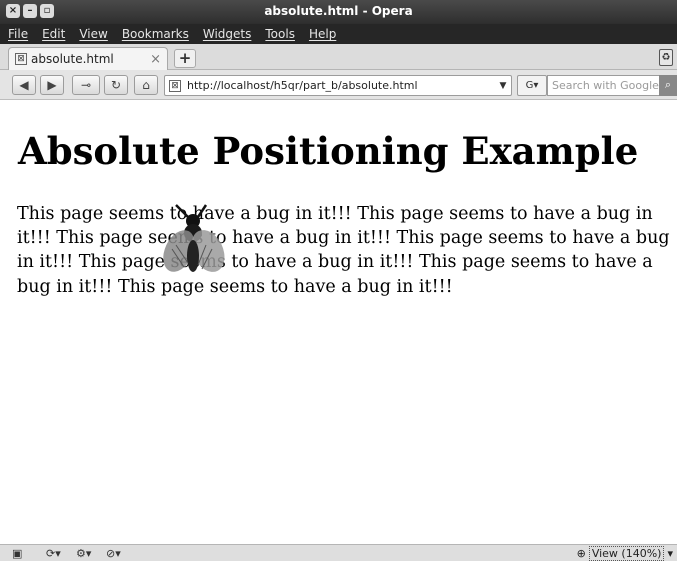 The image size is (677, 561). What do you see at coordinates (581, 553) in the screenshot?
I see `zoom-icon: ⊕` at bounding box center [581, 553].